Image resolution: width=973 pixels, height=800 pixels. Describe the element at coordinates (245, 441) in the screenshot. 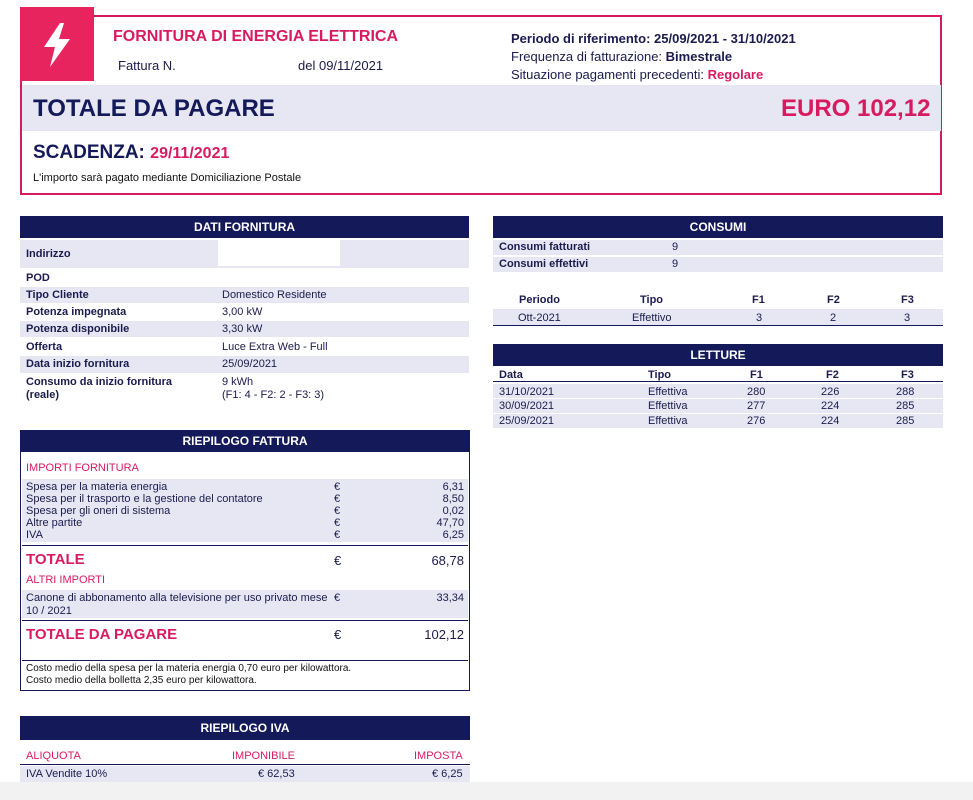

I see `invoice-summary-title: RIEPILOGO FATTURA` at that location.